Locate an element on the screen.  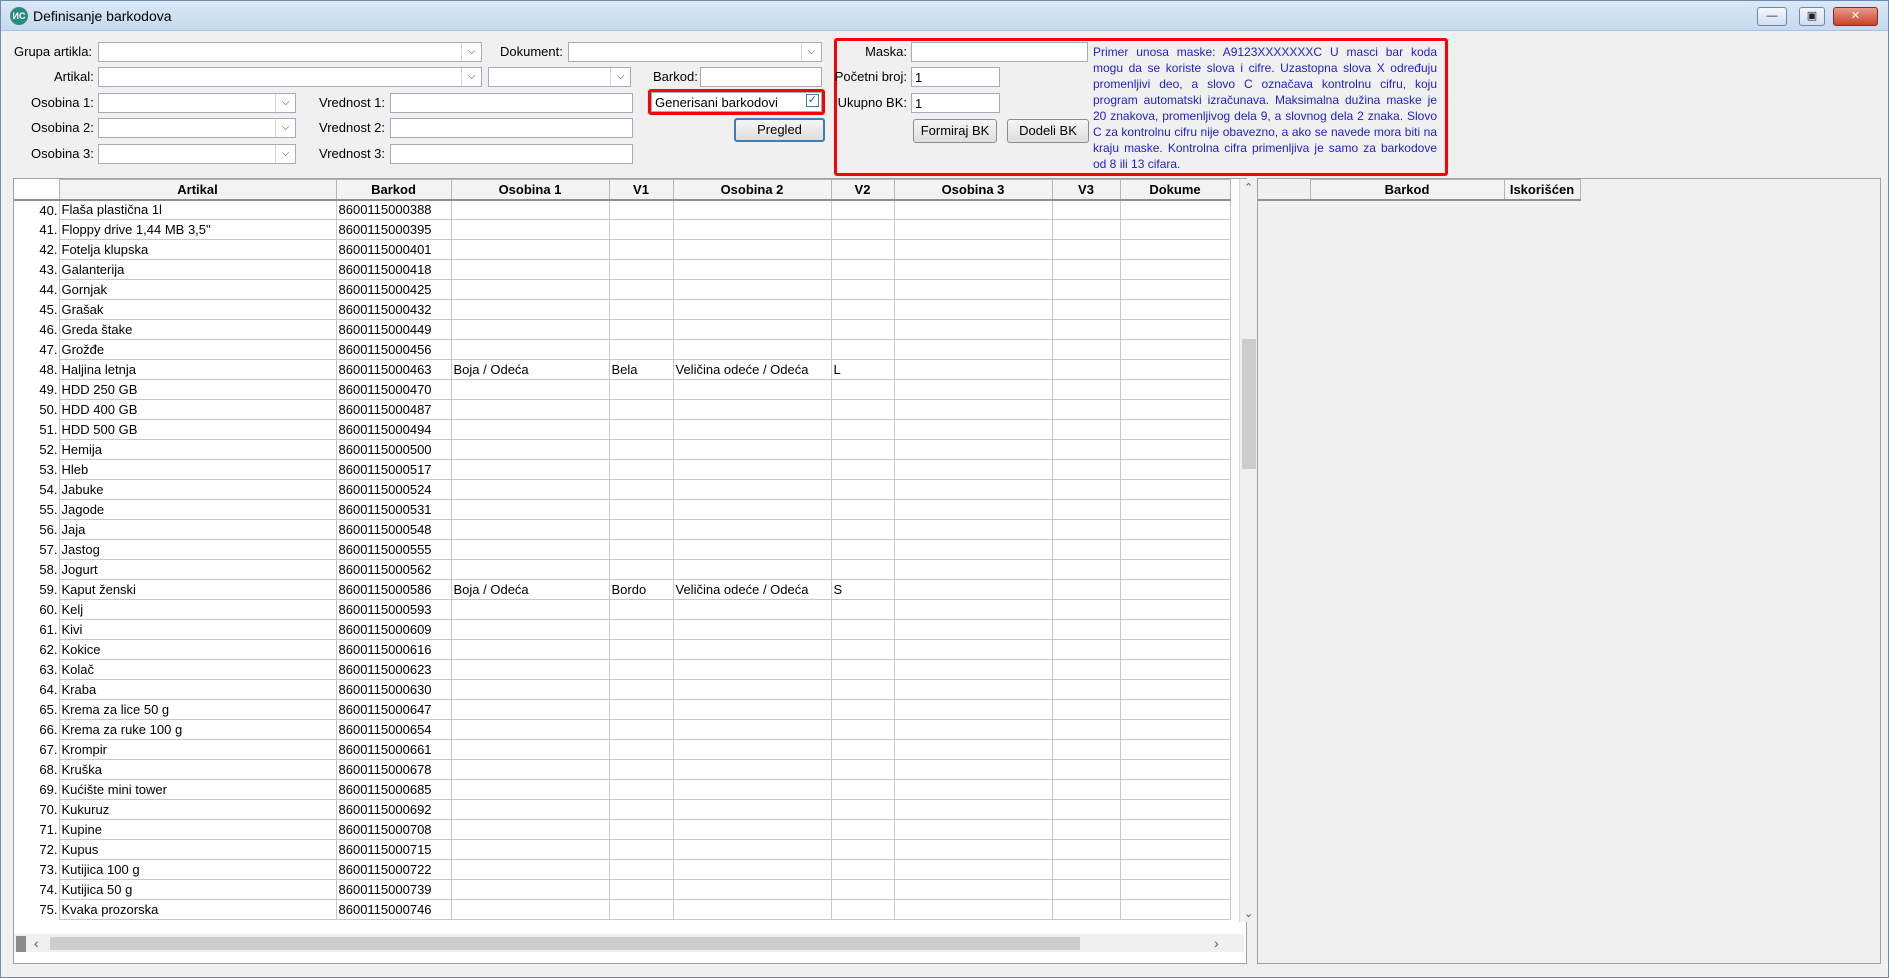
table-cell: Boja / Odeća is located at coordinates (530, 589).